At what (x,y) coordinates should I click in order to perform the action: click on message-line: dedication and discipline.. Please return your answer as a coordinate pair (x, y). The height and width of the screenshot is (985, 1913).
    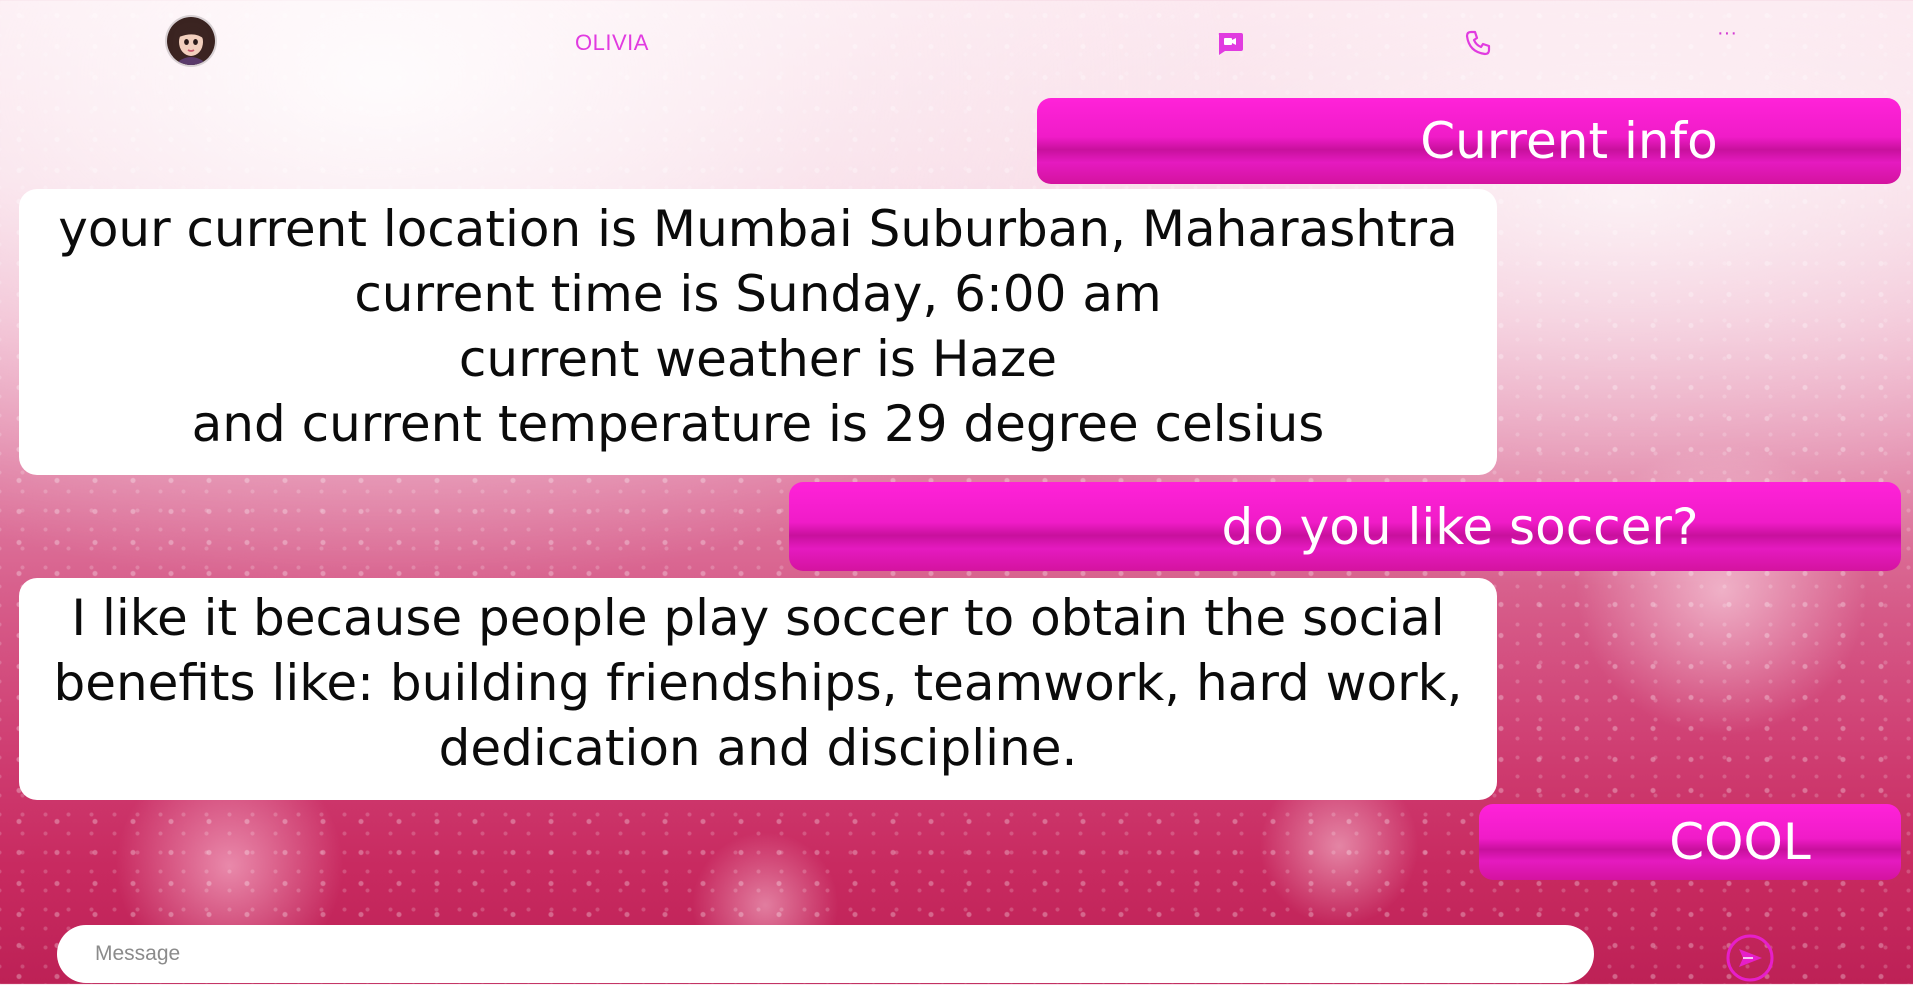
    Looking at the image, I should click on (758, 748).